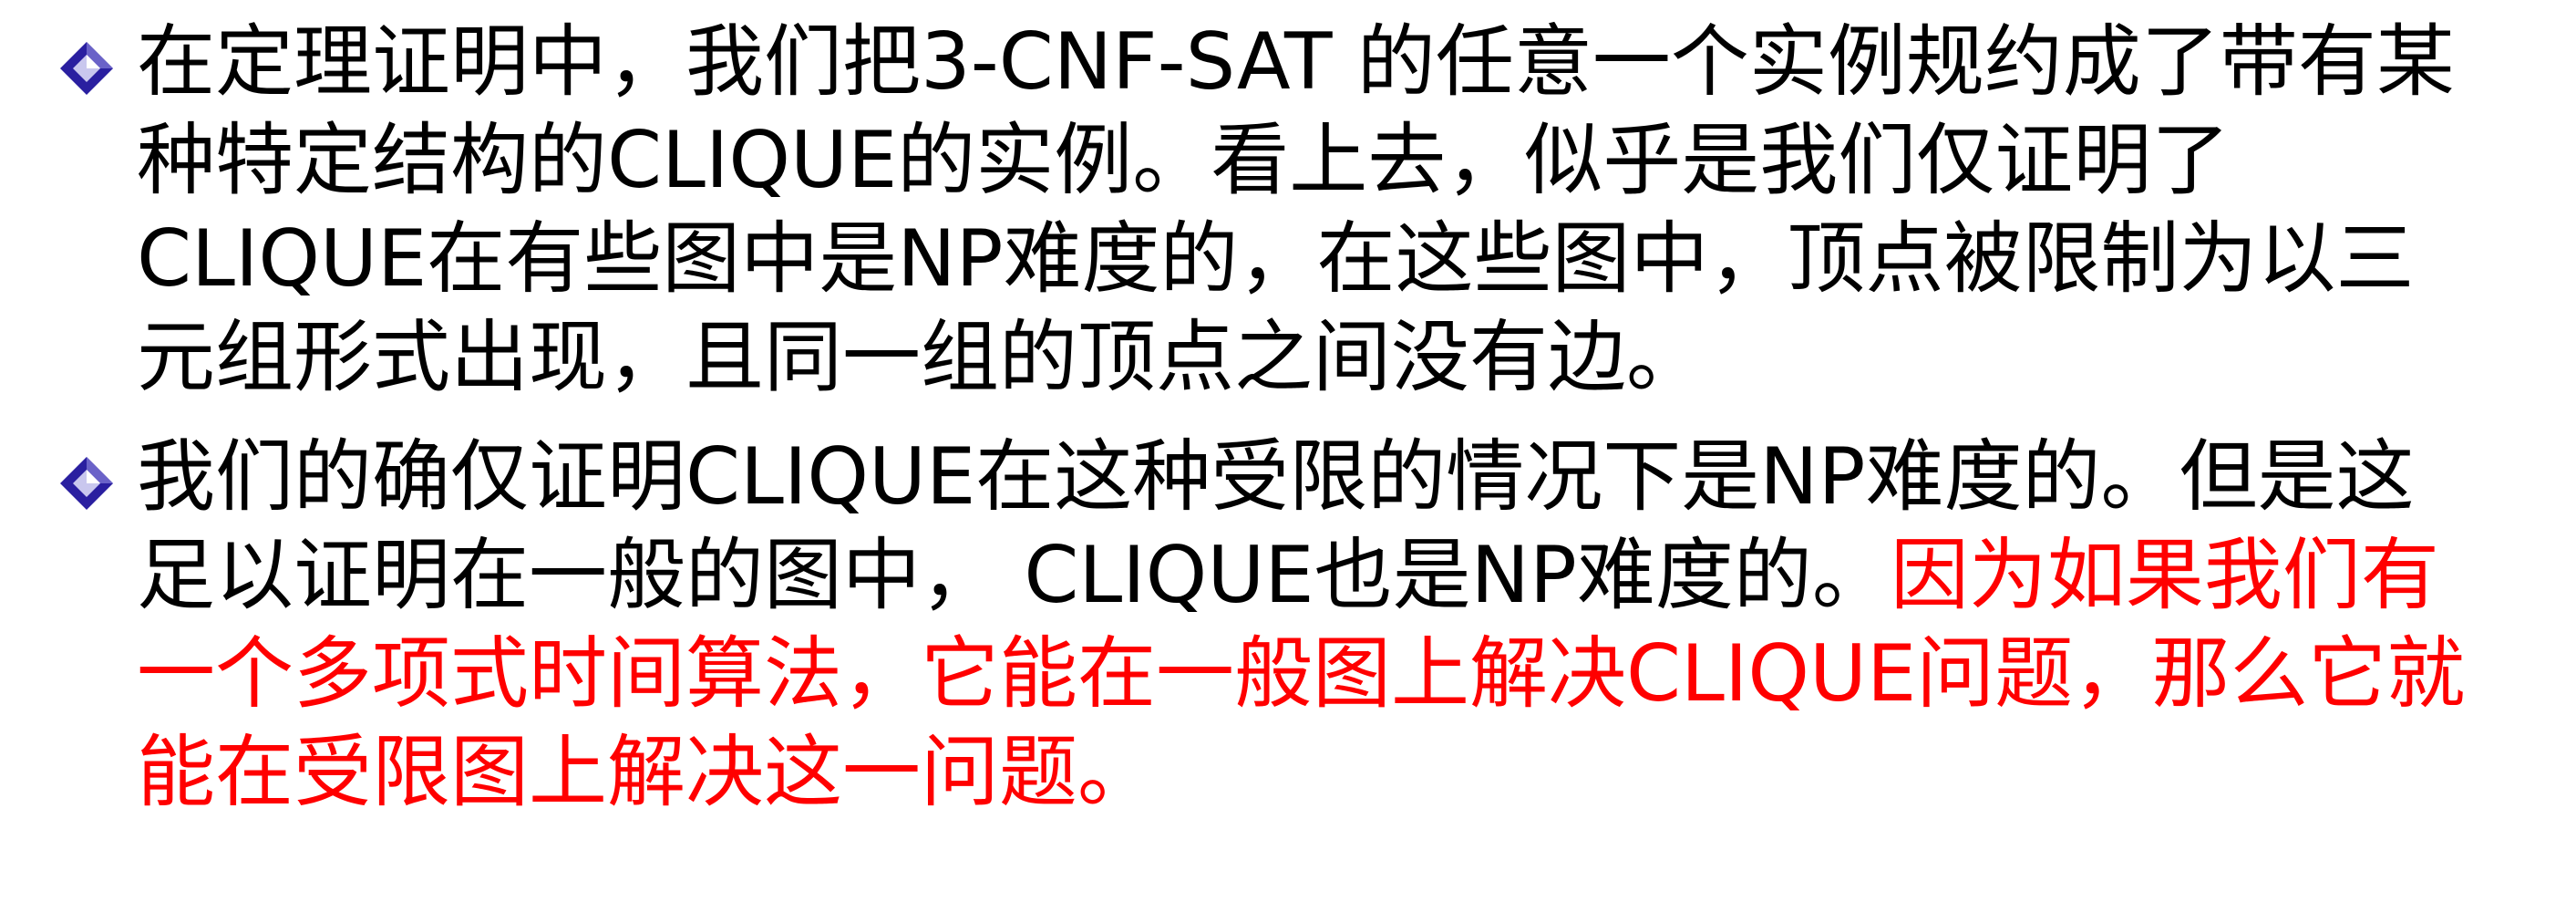  What do you see at coordinates (1014, 575) in the screenshot?
I see `text-segment: 足以证明在一般的图中， CLIQUE也是NP难度的。` at bounding box center [1014, 575].